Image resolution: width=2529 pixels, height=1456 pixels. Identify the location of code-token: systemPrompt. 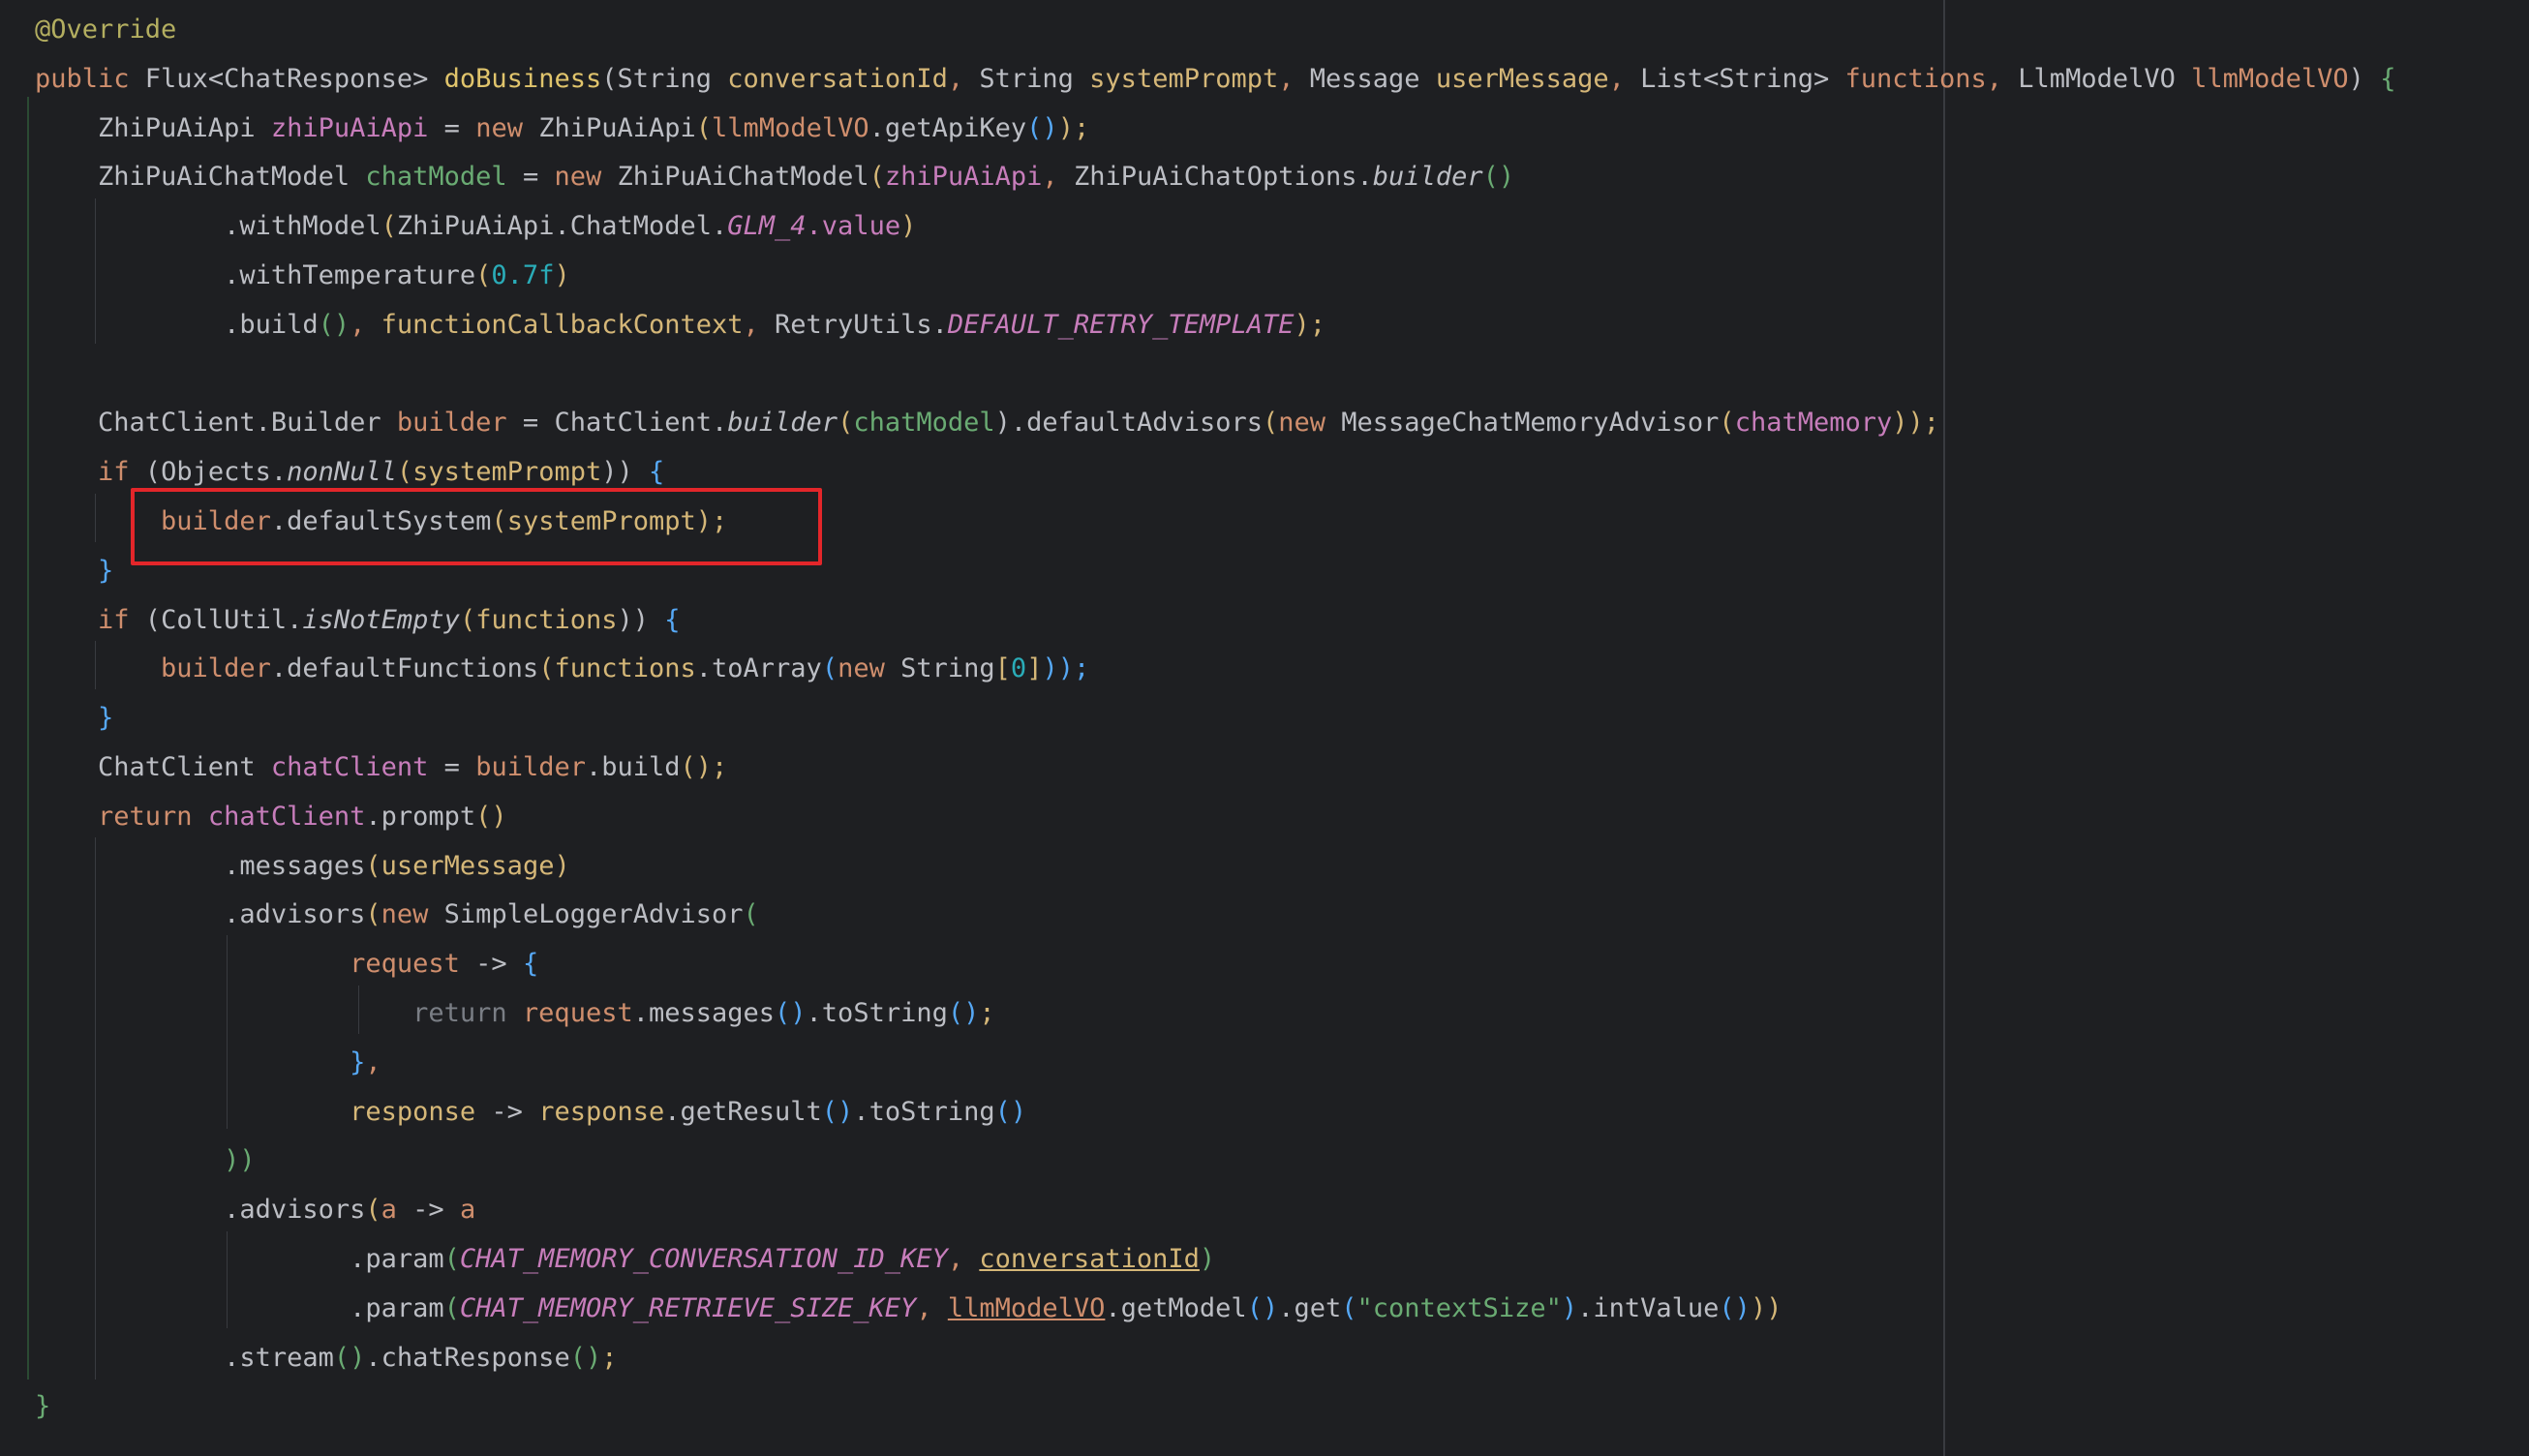
(1184, 79).